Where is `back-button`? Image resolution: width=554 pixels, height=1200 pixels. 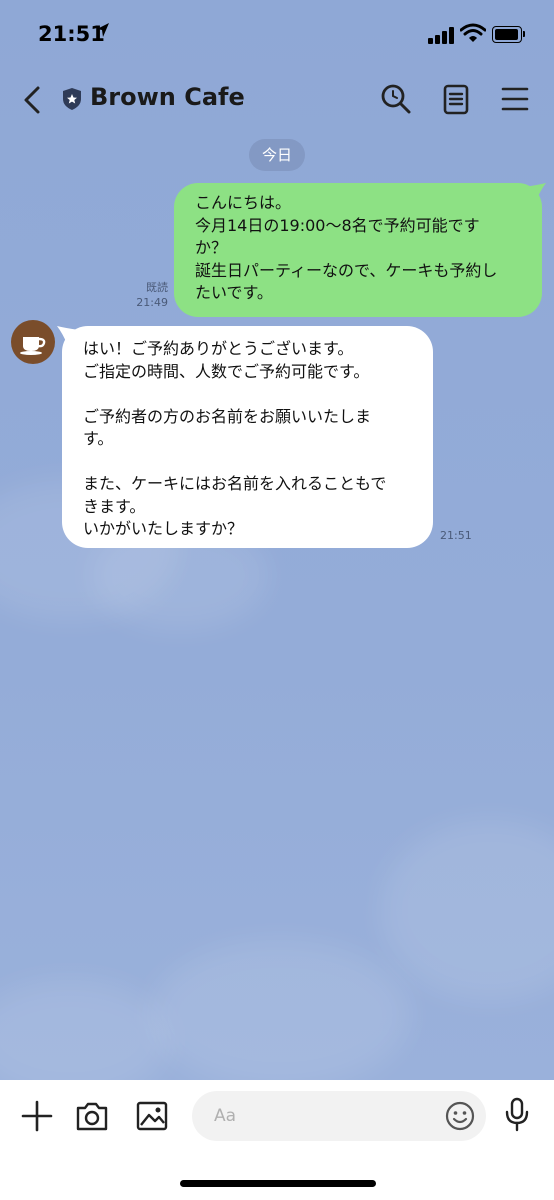 back-button is located at coordinates (32, 100).